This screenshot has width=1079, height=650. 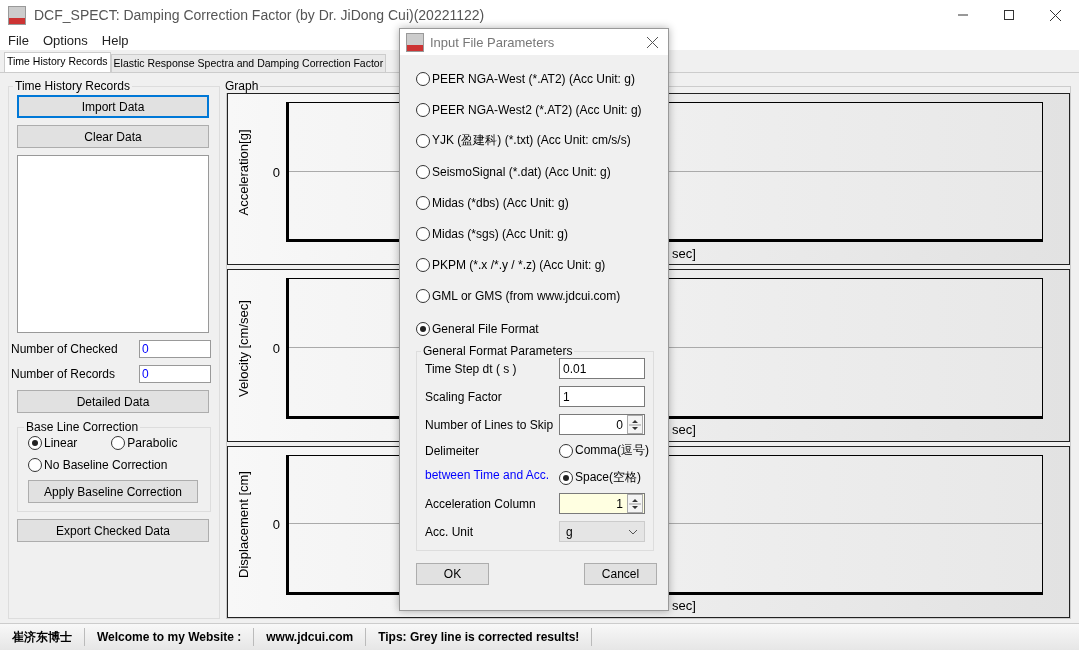 I want to click on clear-data-button: Clear Data, so click(x=113, y=136).